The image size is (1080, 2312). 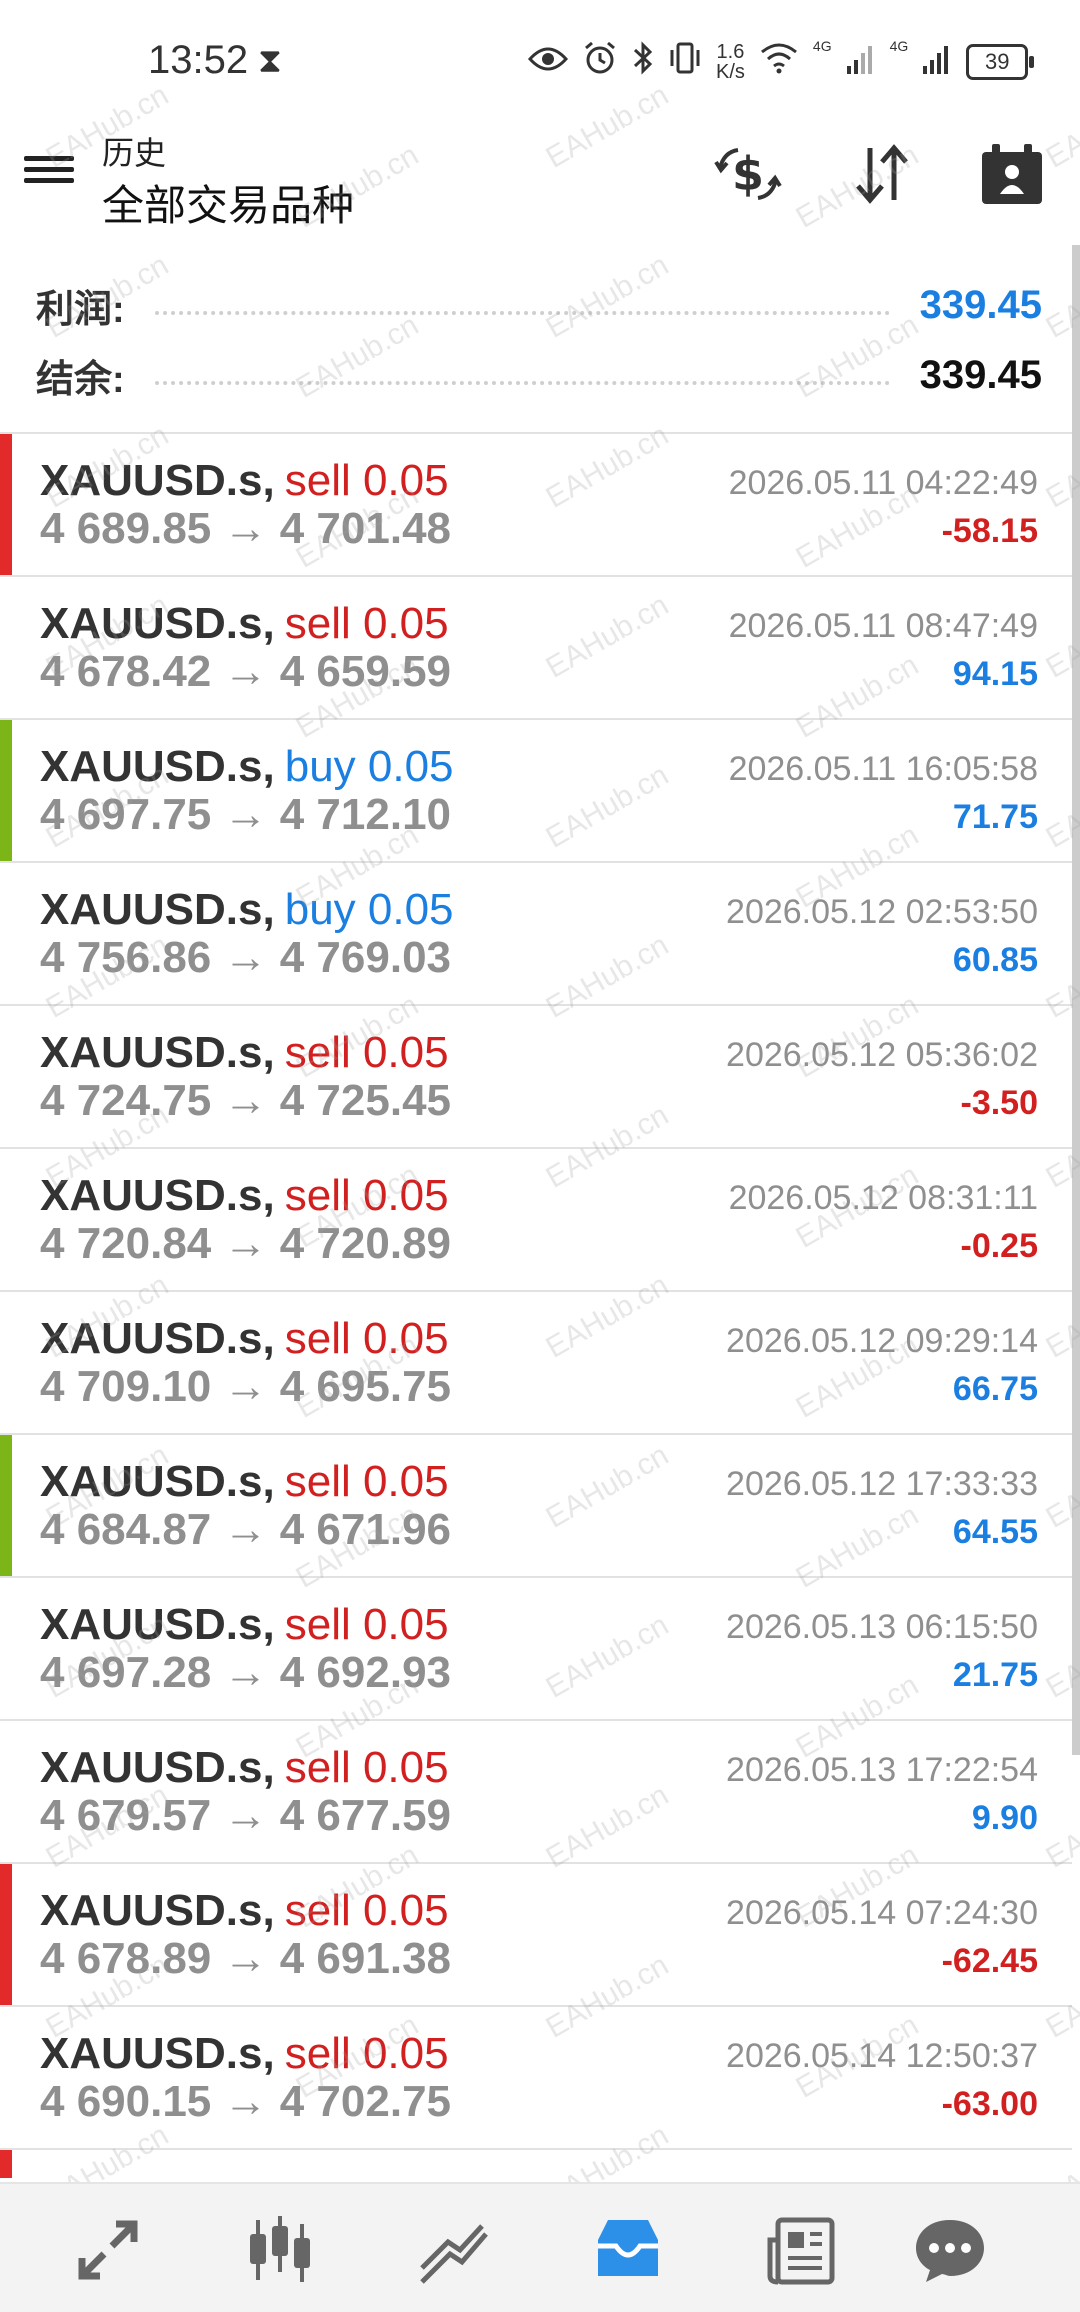 What do you see at coordinates (540, 350) in the screenshot?
I see `history-summary: 利润: 339.45 结余: 339.45` at bounding box center [540, 350].